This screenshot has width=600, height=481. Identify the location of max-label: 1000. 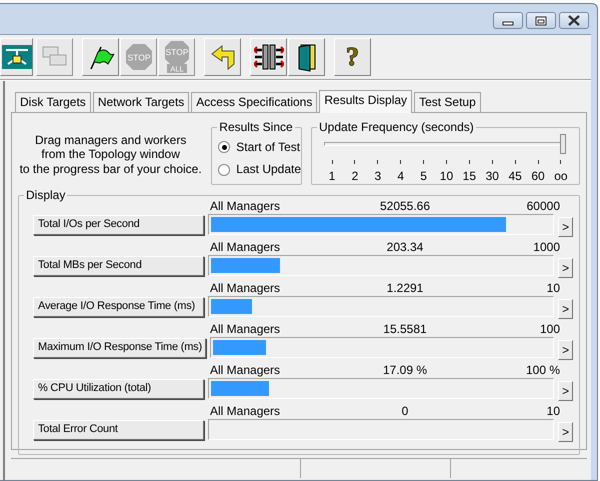
(546, 247).